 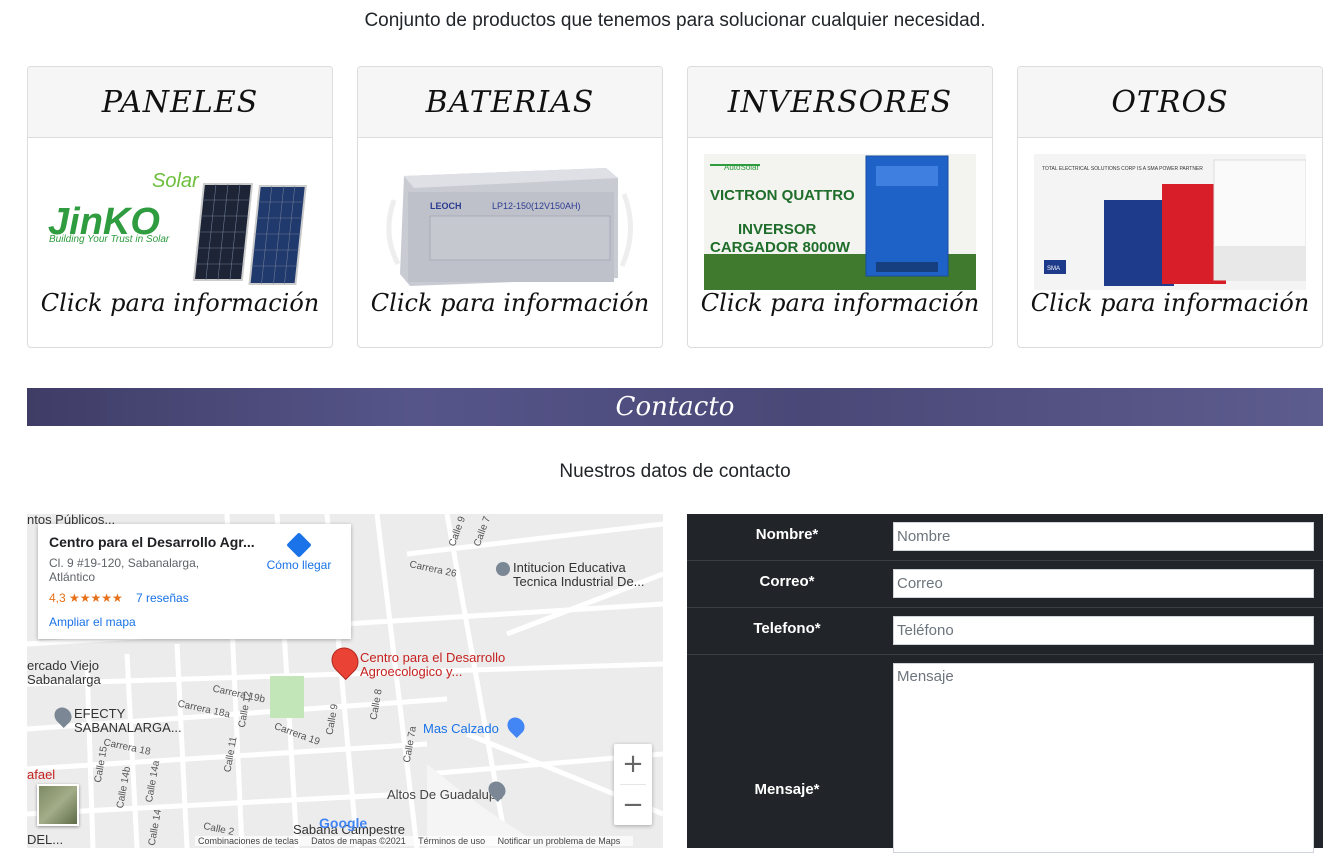 What do you see at coordinates (343, 823) in the screenshot?
I see `google-logo: Google` at bounding box center [343, 823].